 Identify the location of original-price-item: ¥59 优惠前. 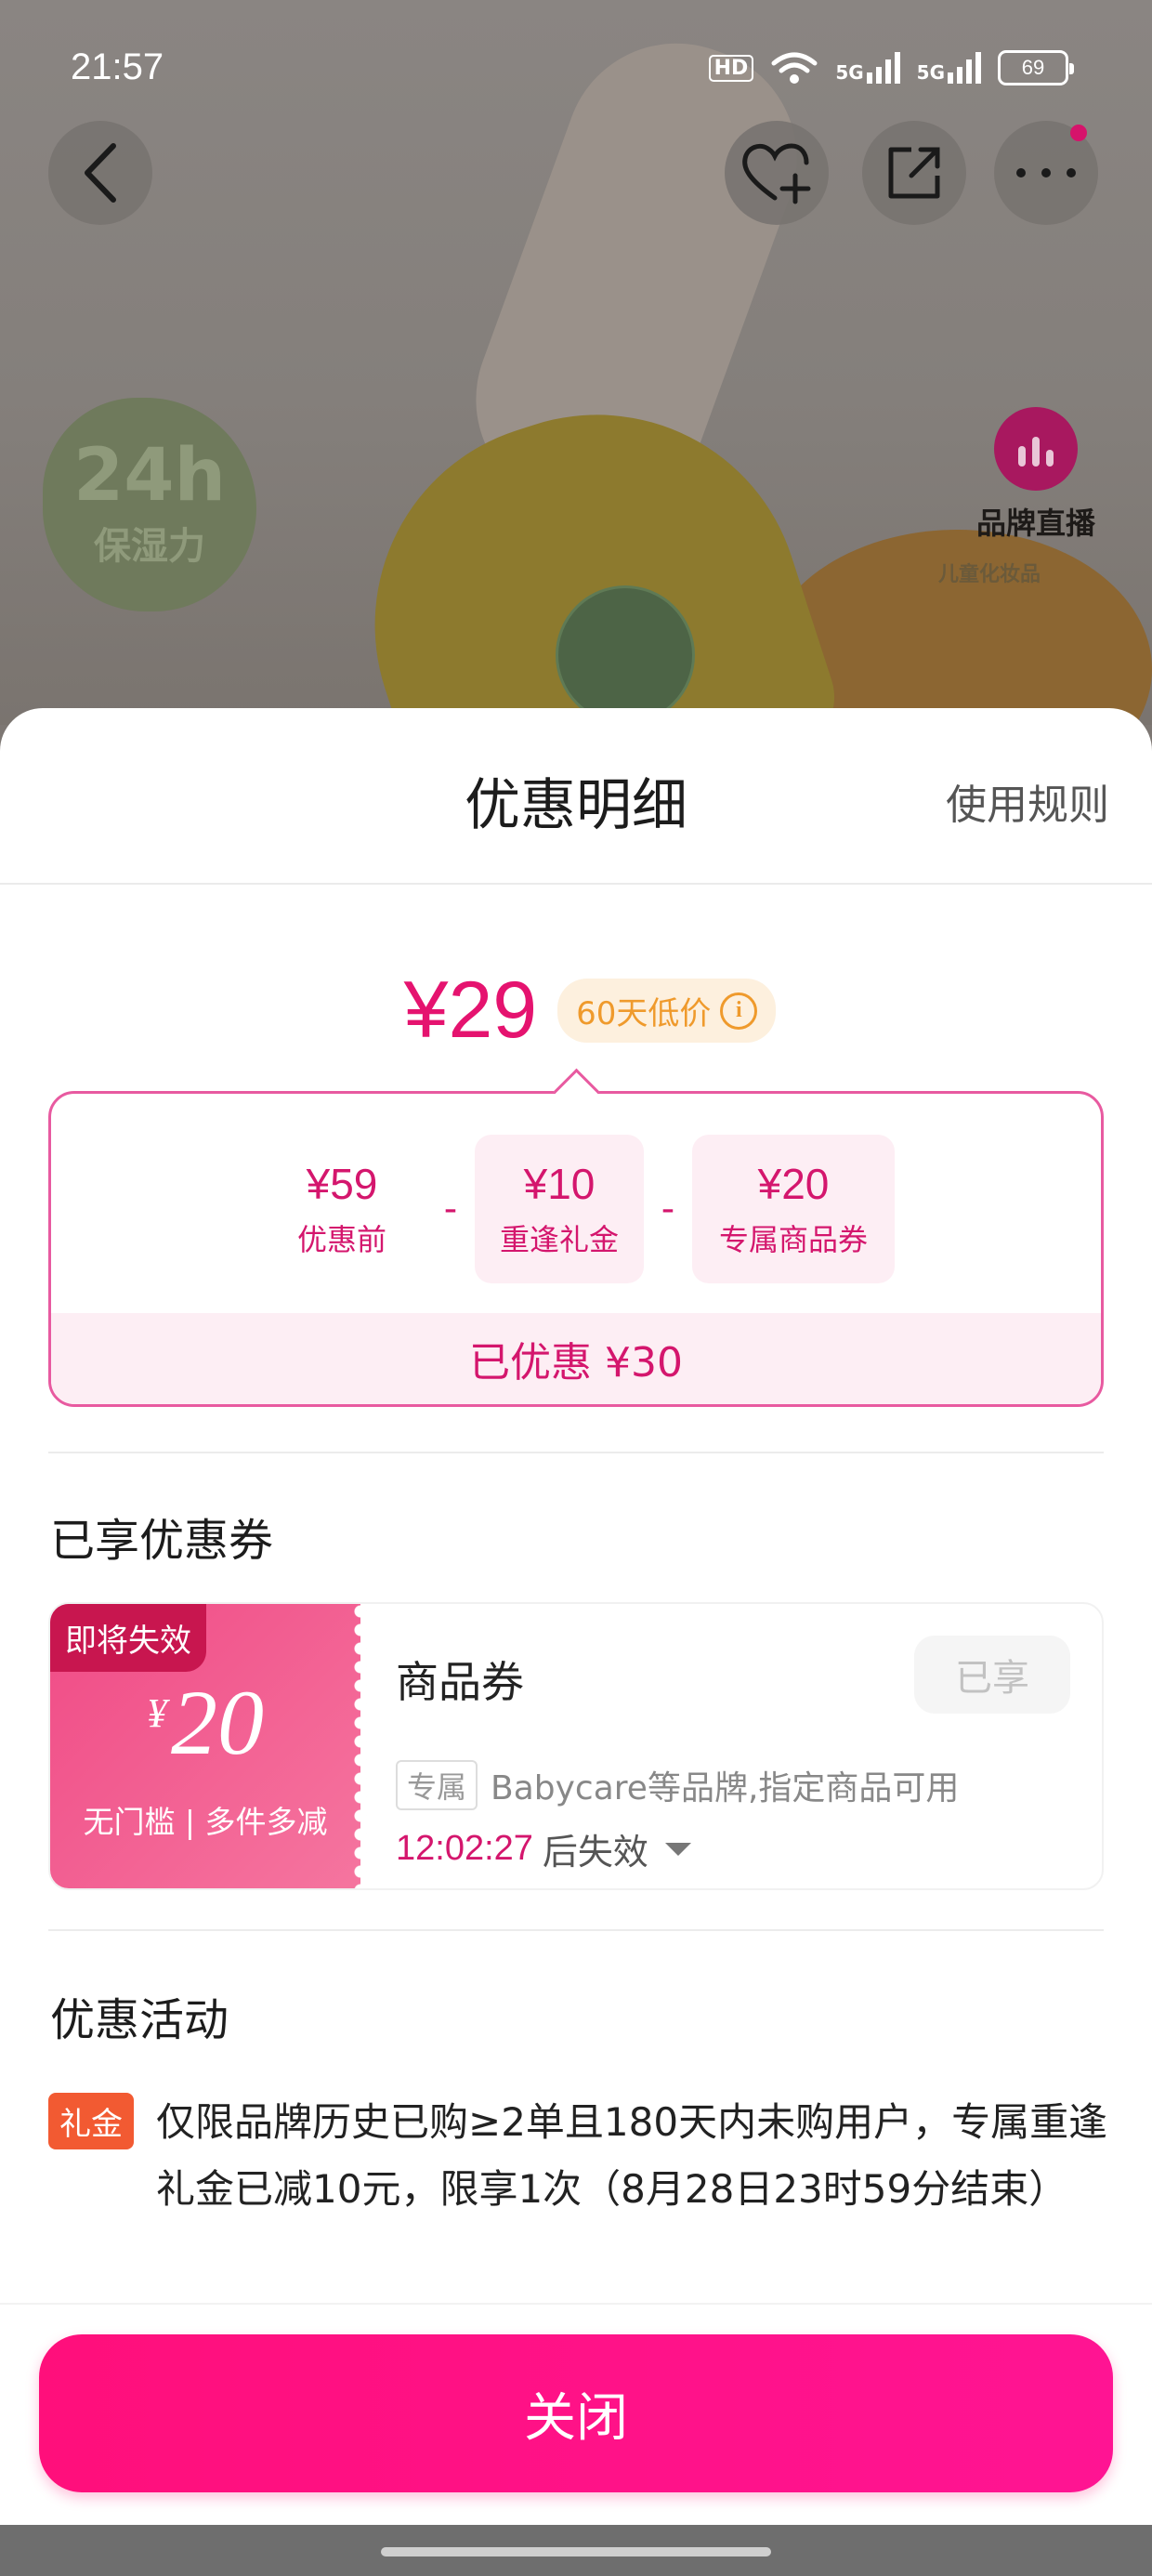
(341, 1209).